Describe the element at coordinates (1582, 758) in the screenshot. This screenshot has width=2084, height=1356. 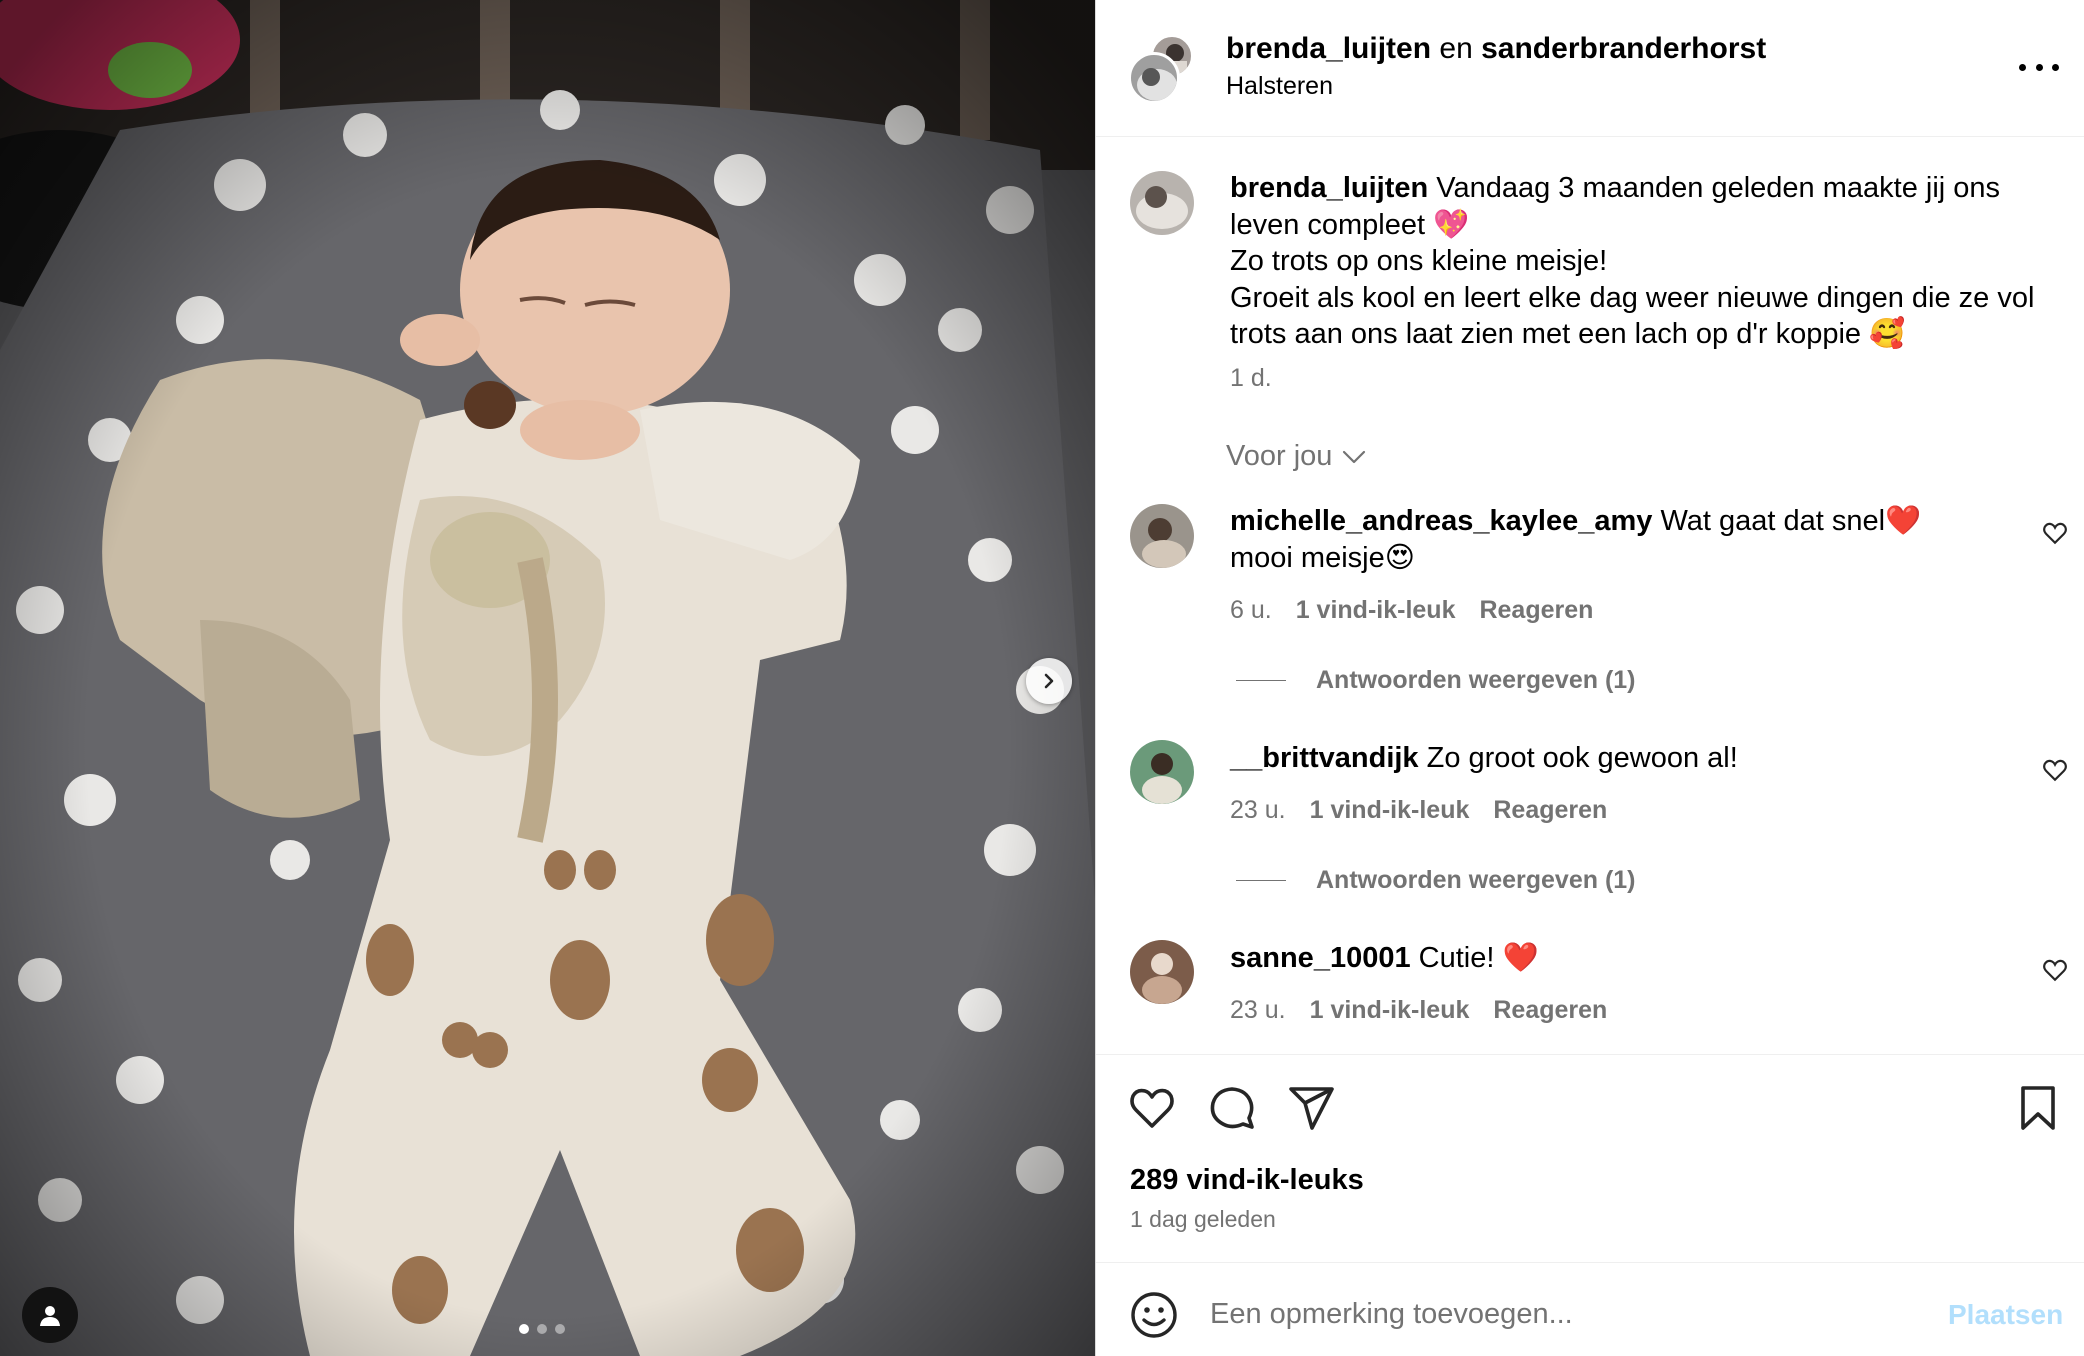
I see `comment-text: Zo groot ook gewoon al!` at that location.